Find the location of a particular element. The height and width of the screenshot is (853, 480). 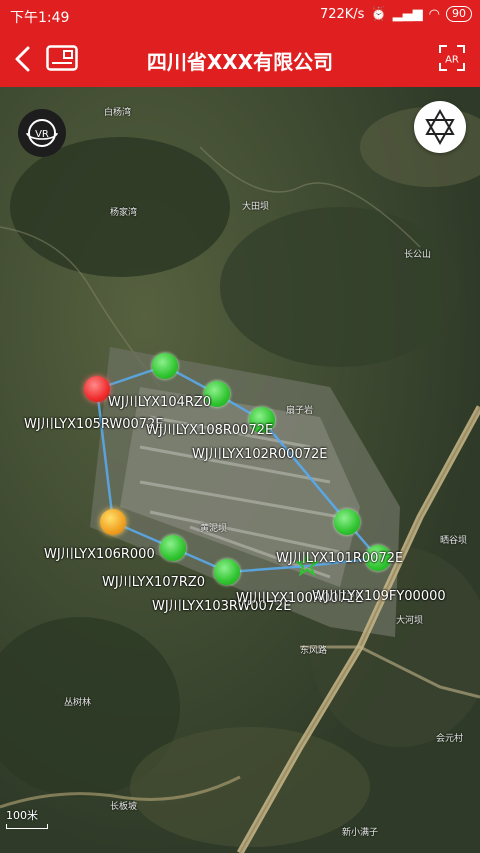

vr-button: VR is located at coordinates (42, 133).